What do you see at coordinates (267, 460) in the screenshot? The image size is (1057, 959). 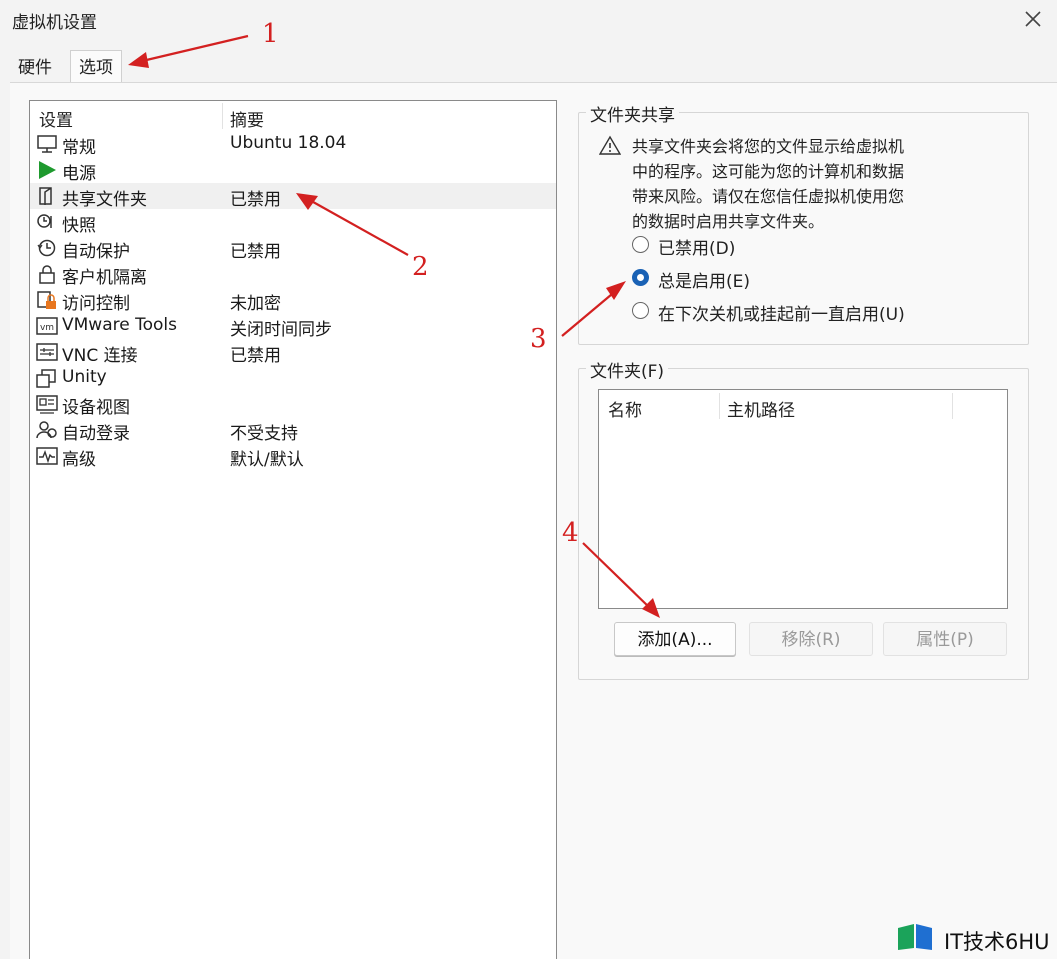 I see `list-item-summary: 默认/默认` at bounding box center [267, 460].